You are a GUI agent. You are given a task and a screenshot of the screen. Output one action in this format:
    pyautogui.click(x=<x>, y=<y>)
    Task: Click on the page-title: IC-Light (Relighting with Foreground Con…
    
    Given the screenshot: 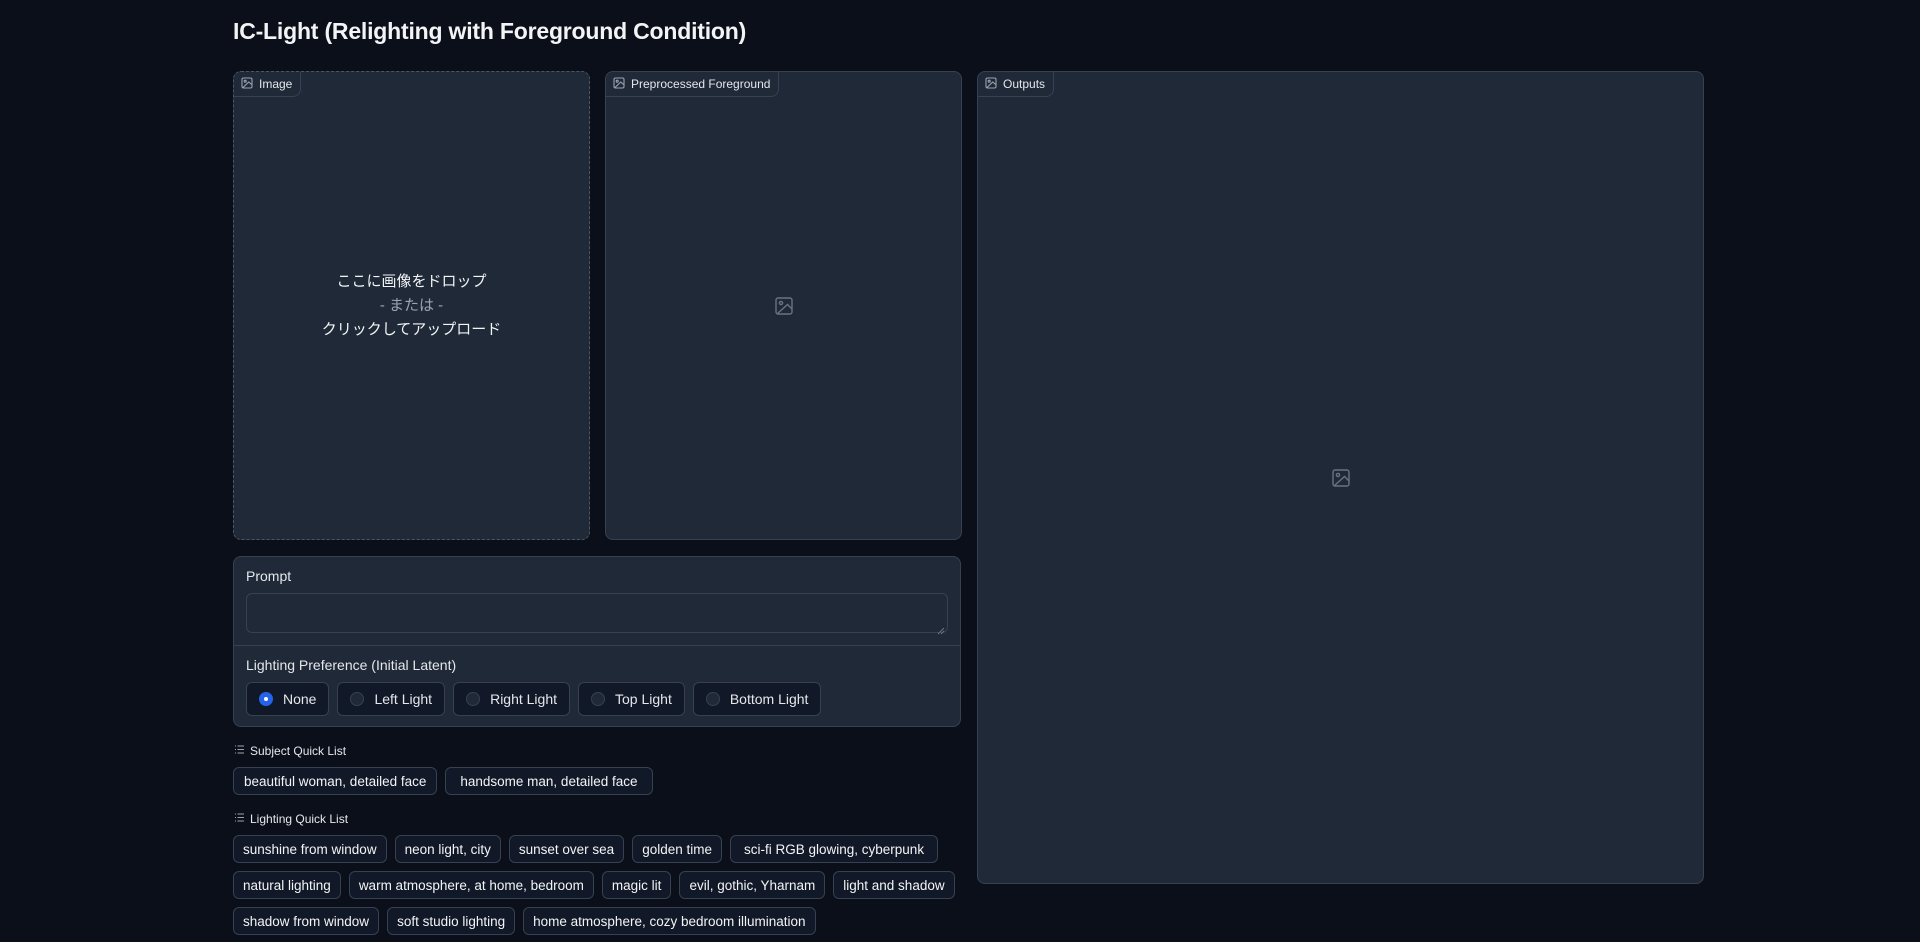 What is the action you would take?
    pyautogui.click(x=490, y=31)
    